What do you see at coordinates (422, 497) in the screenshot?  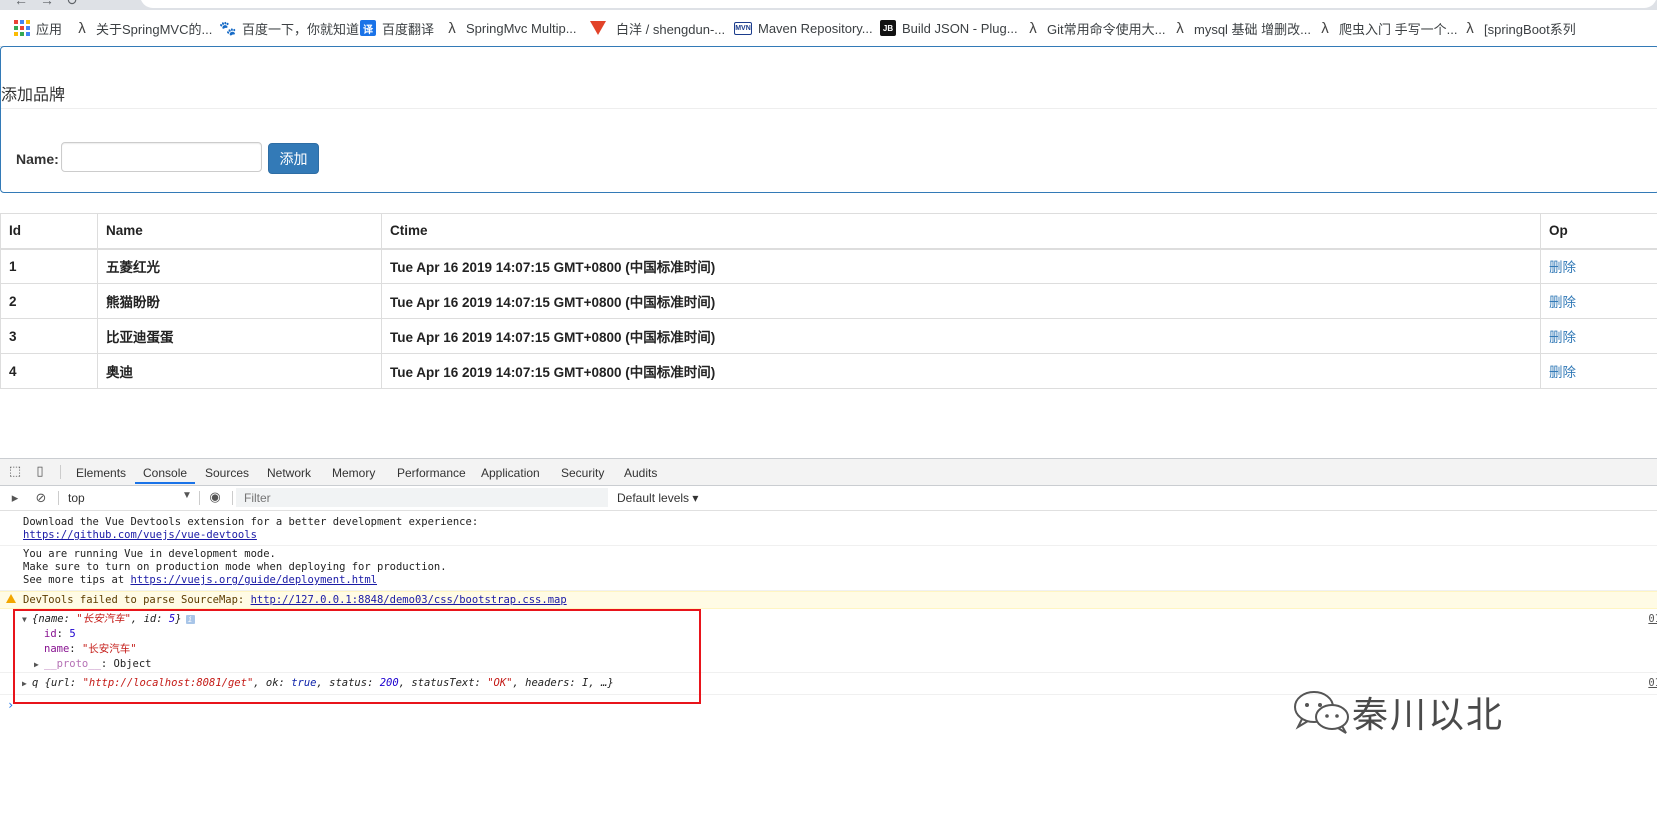 I see `filter-input` at bounding box center [422, 497].